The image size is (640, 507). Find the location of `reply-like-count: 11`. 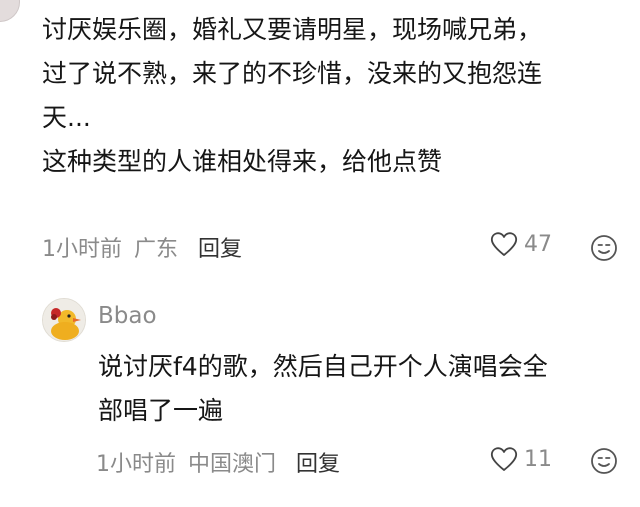

reply-like-count: 11 is located at coordinates (538, 459).